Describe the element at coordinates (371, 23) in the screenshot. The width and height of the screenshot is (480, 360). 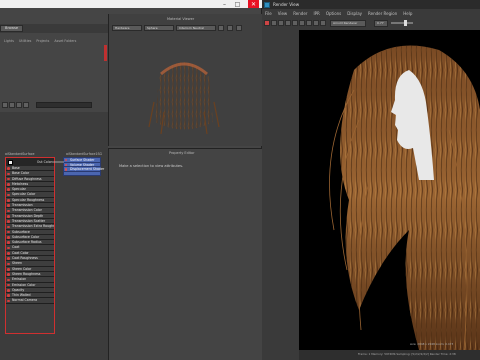
I see `render-view-toolbar: Arnold Renderer 0.77` at that location.